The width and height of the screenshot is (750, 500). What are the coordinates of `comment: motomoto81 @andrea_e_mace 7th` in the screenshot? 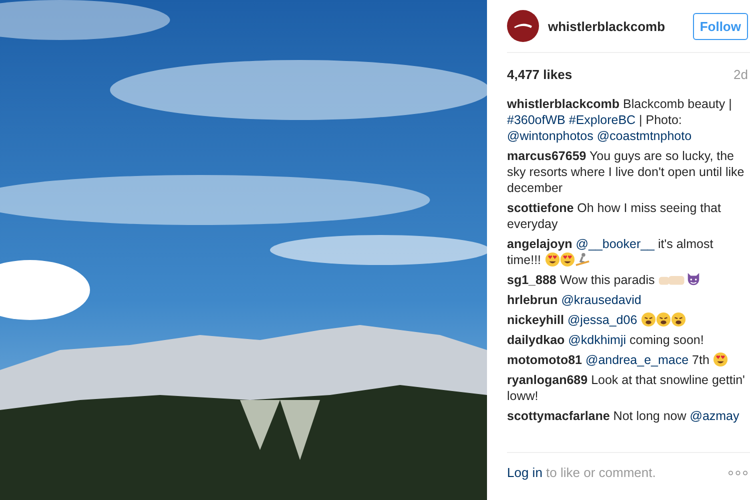 It's located at (627, 360).